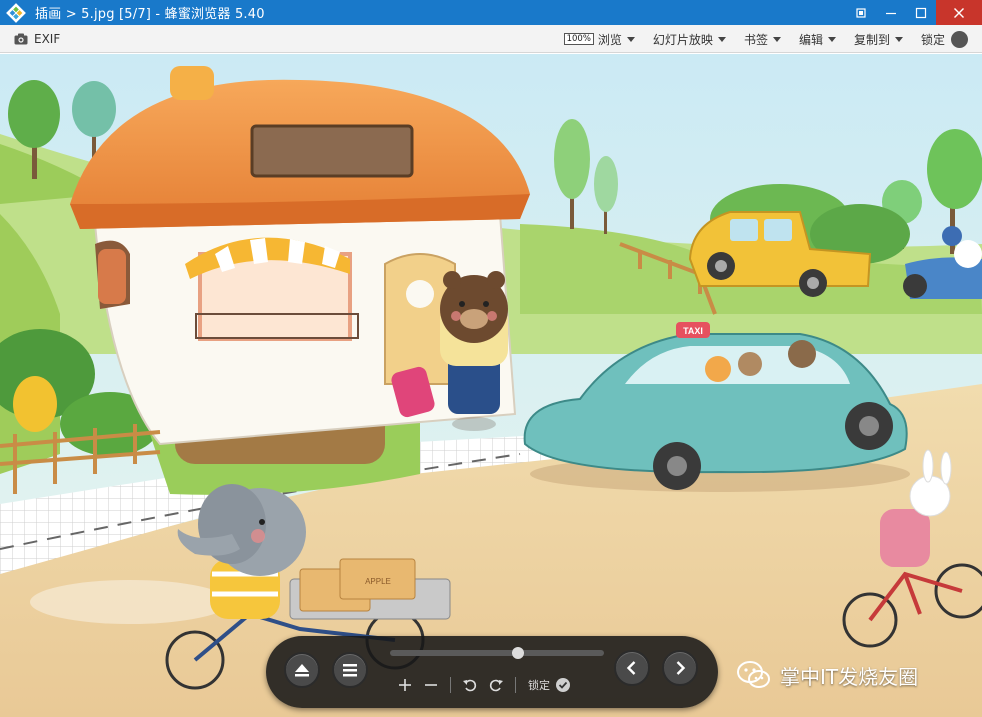 This screenshot has width=982, height=717. Describe the element at coordinates (497, 653) in the screenshot. I see `zoom-slider-track` at that location.